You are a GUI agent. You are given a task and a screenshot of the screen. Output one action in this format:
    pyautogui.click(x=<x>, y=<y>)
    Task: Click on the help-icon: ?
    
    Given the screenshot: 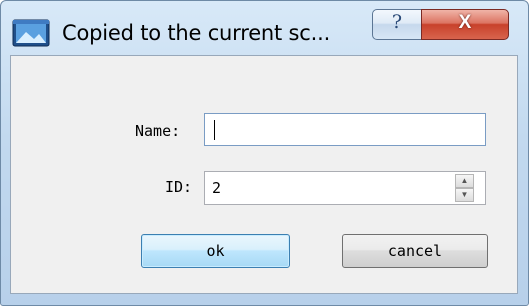 What is the action you would take?
    pyautogui.click(x=397, y=22)
    